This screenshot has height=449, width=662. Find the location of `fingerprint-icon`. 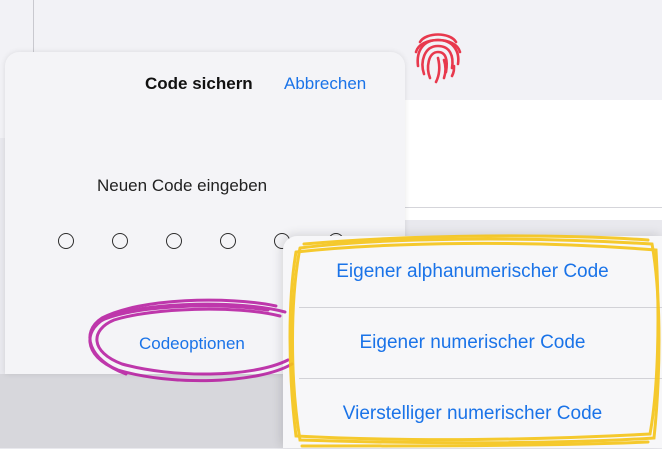

fingerprint-icon is located at coordinates (438, 58).